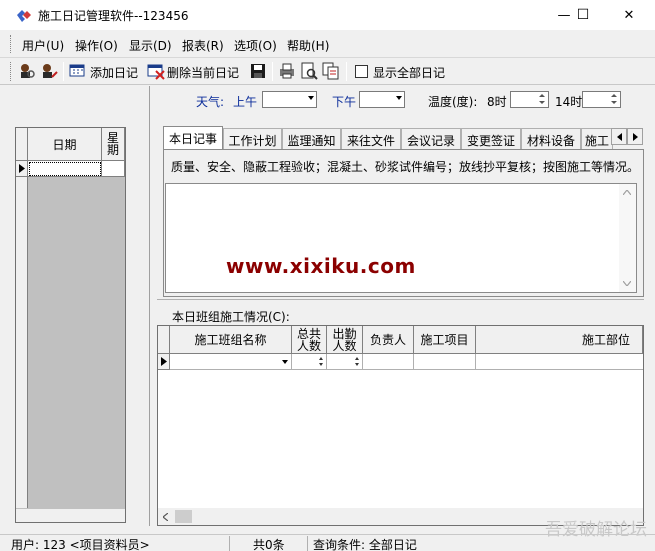 The image size is (655, 551). Describe the element at coordinates (113, 144) in the screenshot. I see `grid-header-weekday: 星 期` at that location.